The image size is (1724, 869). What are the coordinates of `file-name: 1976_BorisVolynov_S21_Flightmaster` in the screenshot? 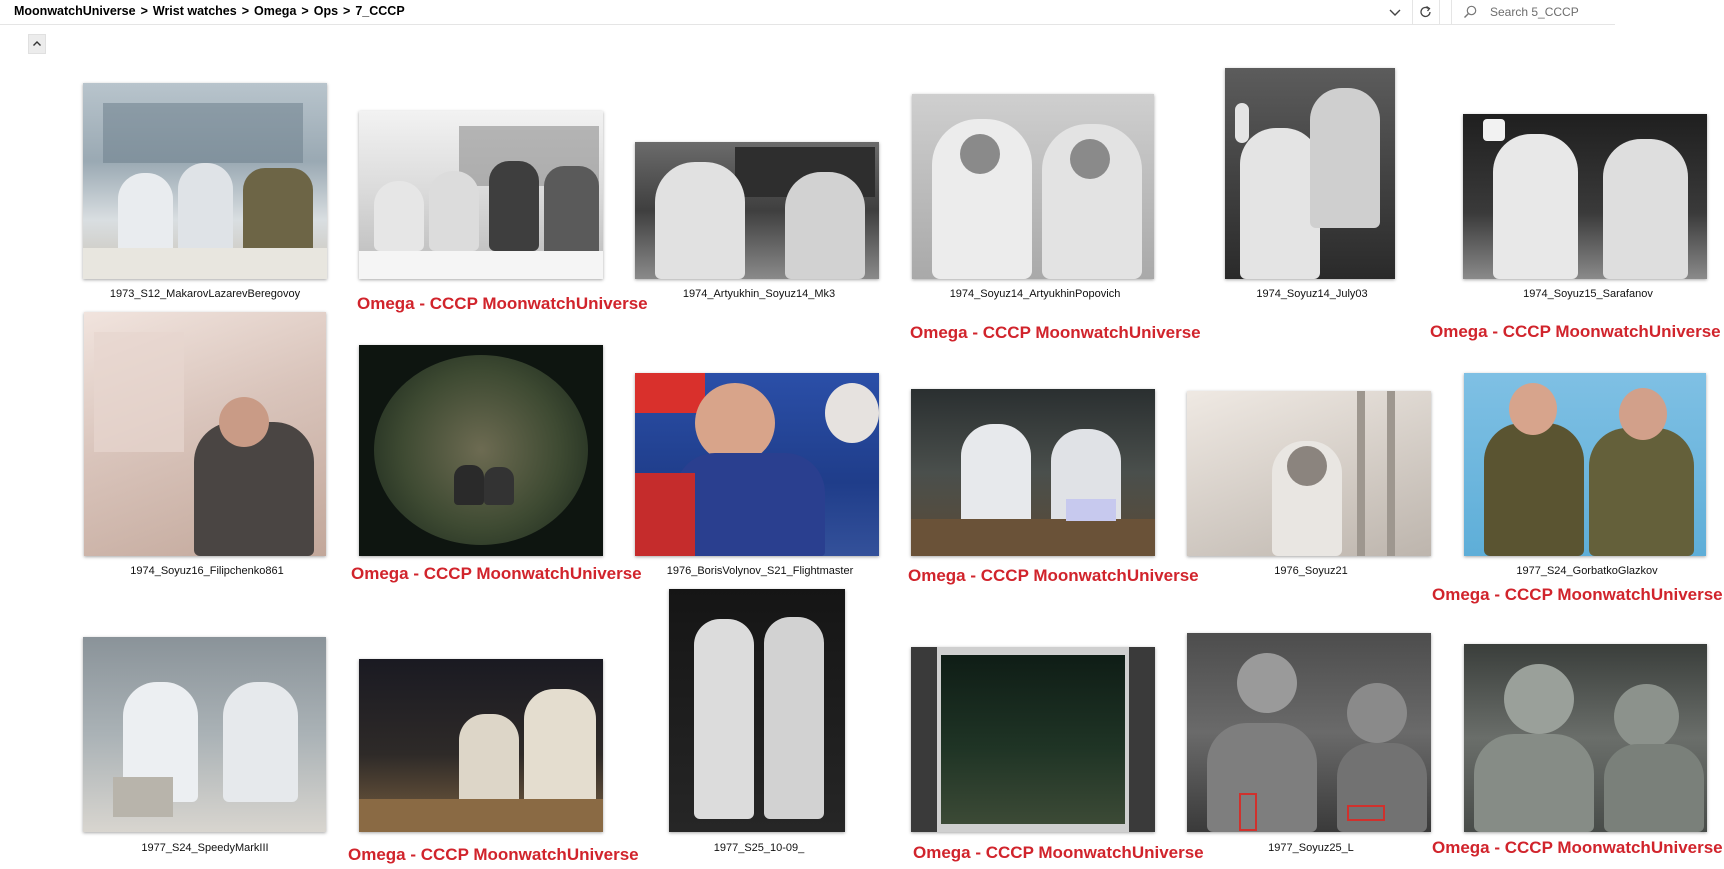 It's located at (760, 571).